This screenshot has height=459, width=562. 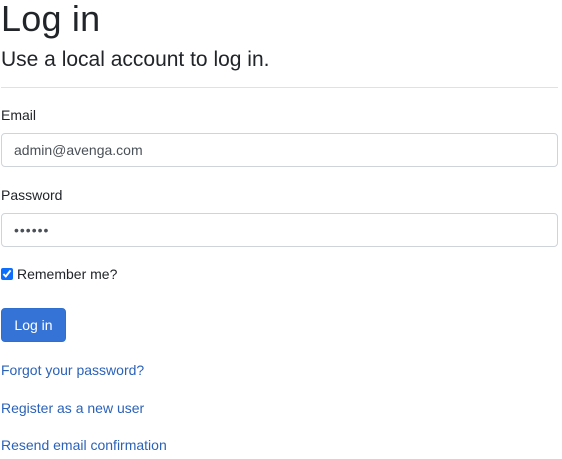 What do you see at coordinates (51, 19) in the screenshot?
I see `page-title: Log in` at bounding box center [51, 19].